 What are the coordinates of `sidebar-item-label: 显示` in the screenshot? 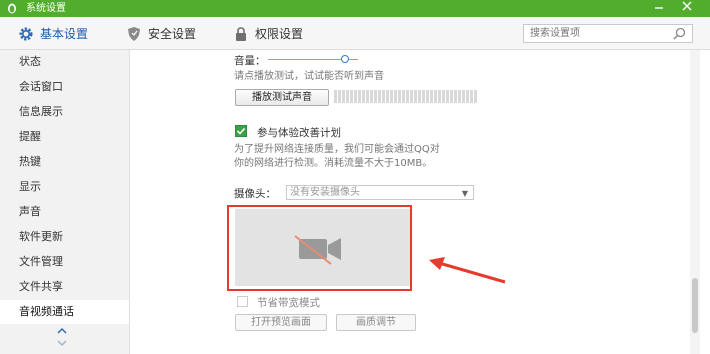 It's located at (30, 186).